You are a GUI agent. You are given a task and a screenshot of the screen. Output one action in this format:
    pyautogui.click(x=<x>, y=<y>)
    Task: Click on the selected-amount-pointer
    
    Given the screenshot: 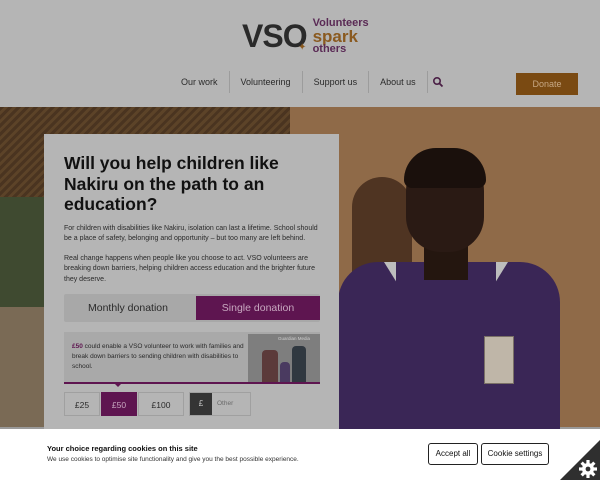 What is the action you would take?
    pyautogui.click(x=118, y=384)
    